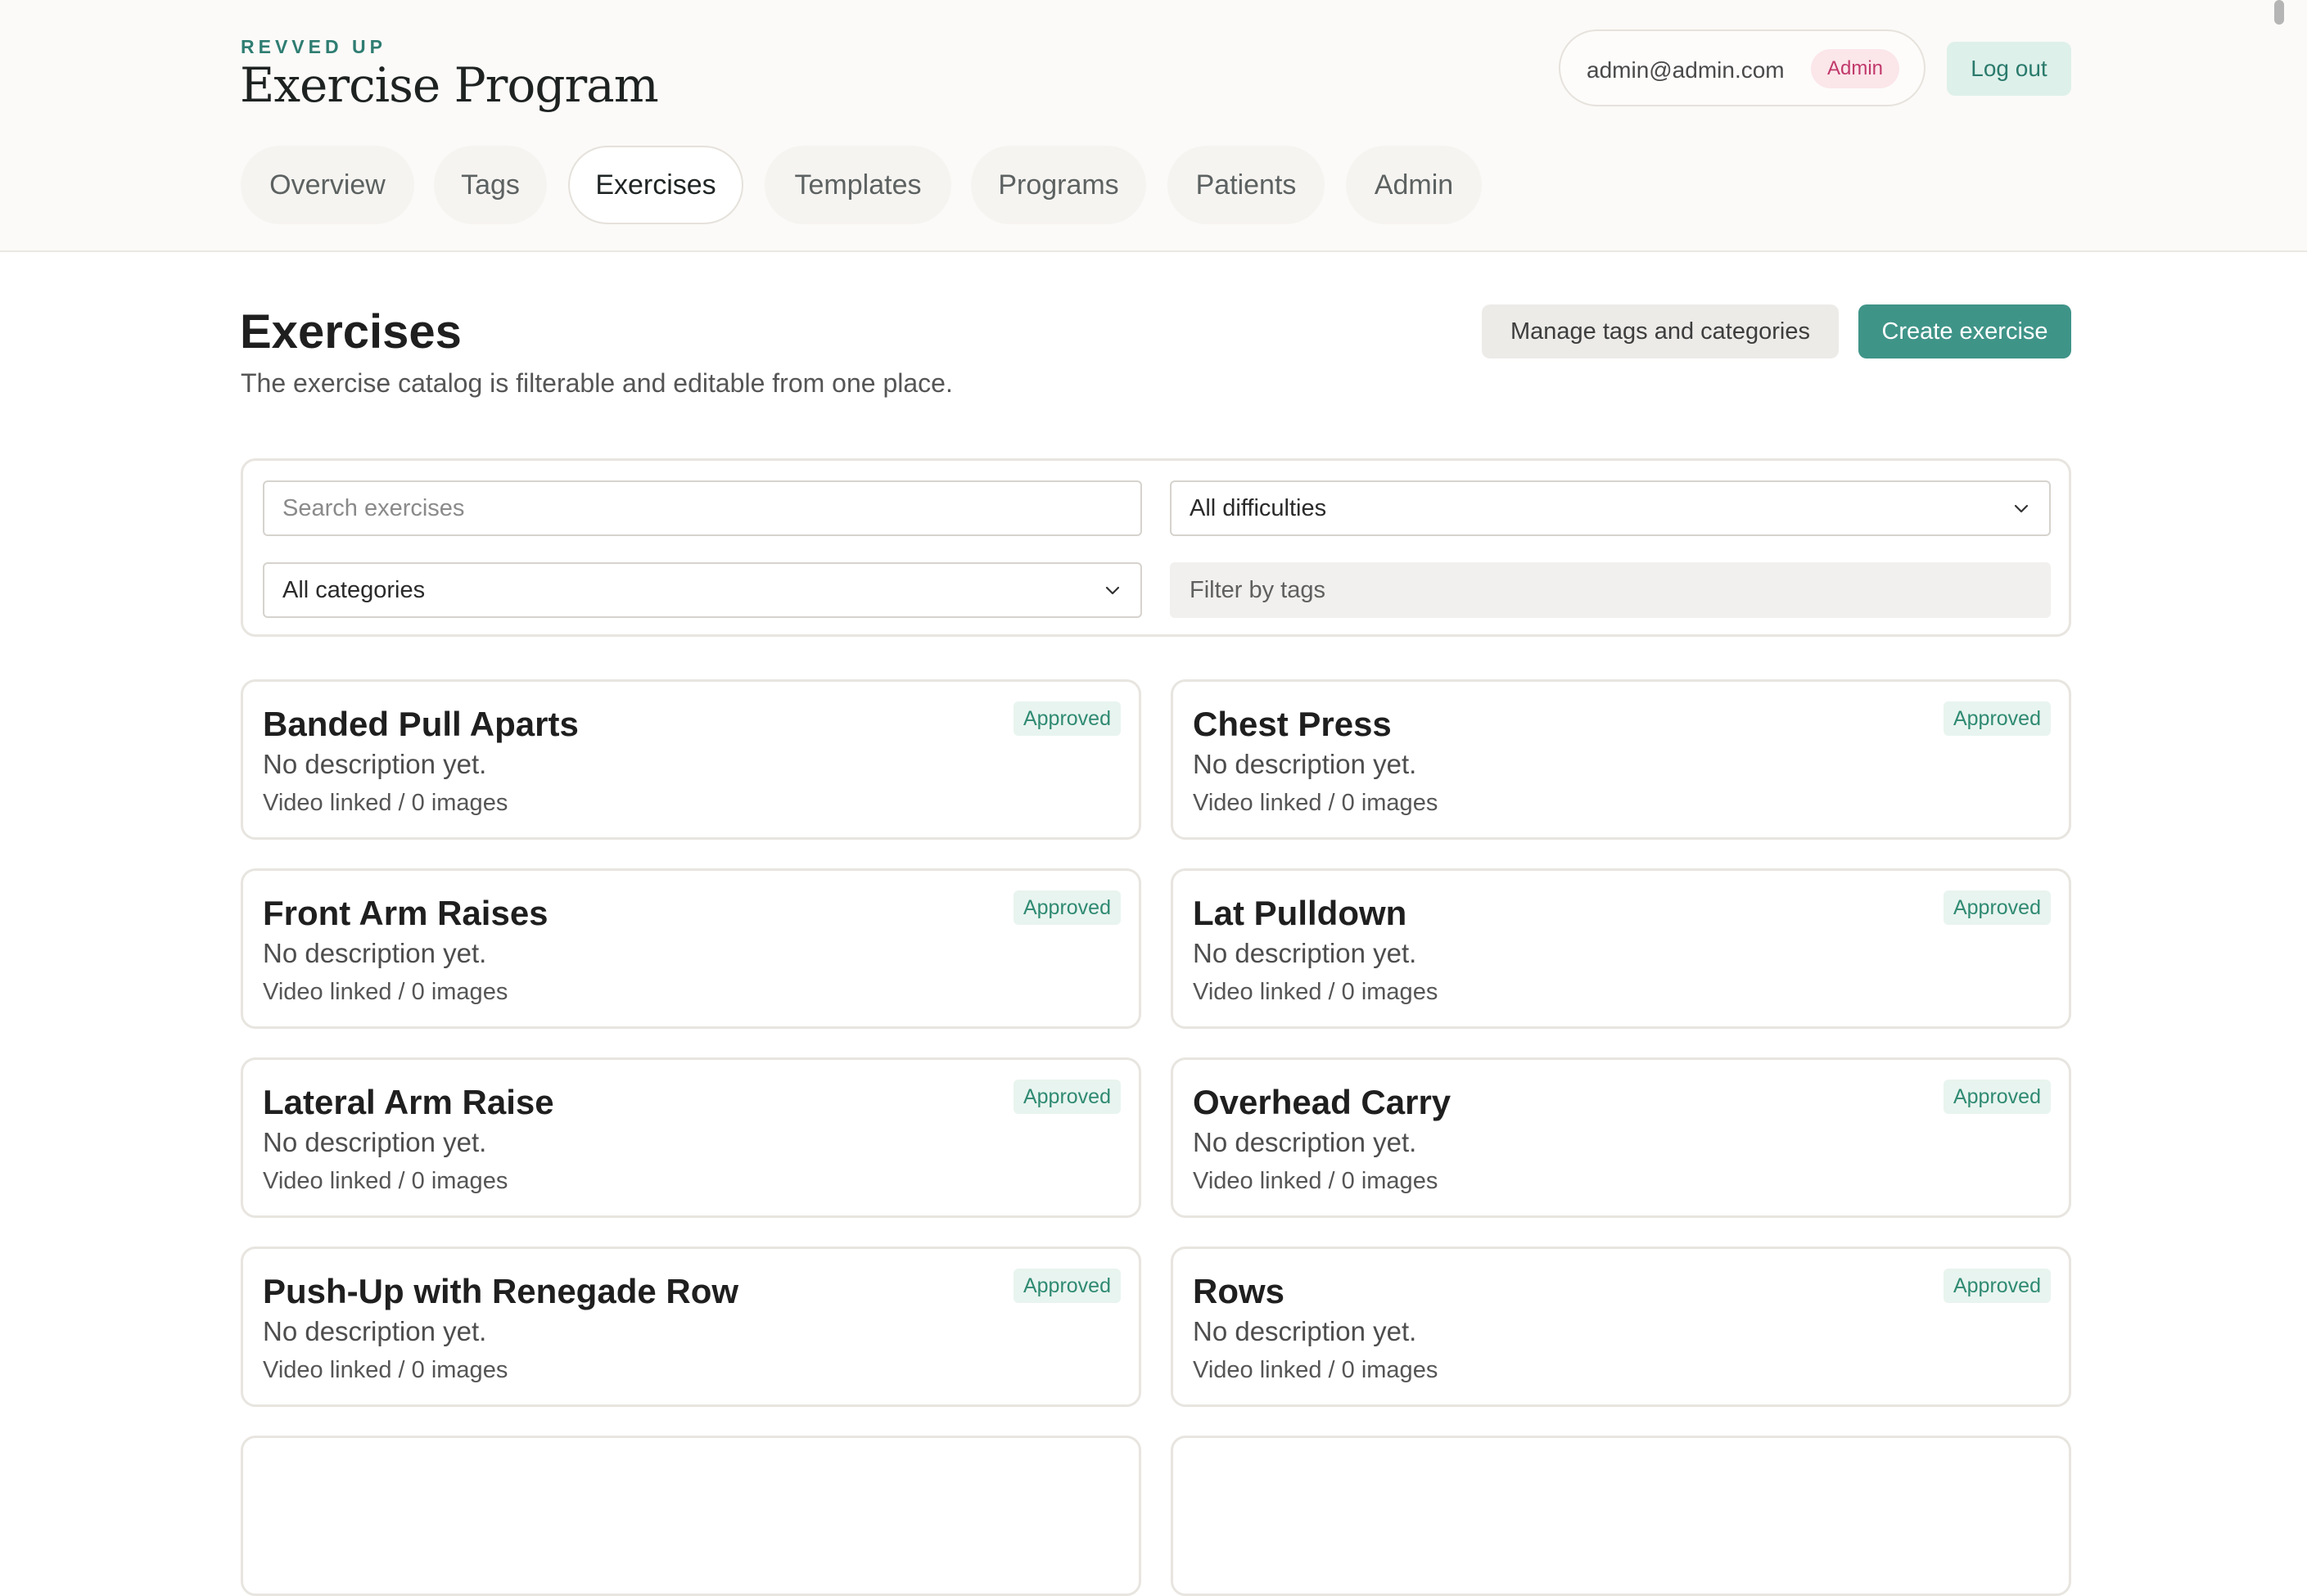  Describe the element at coordinates (1258, 508) in the screenshot. I see `difficulty-select-value: All difficulties` at that location.